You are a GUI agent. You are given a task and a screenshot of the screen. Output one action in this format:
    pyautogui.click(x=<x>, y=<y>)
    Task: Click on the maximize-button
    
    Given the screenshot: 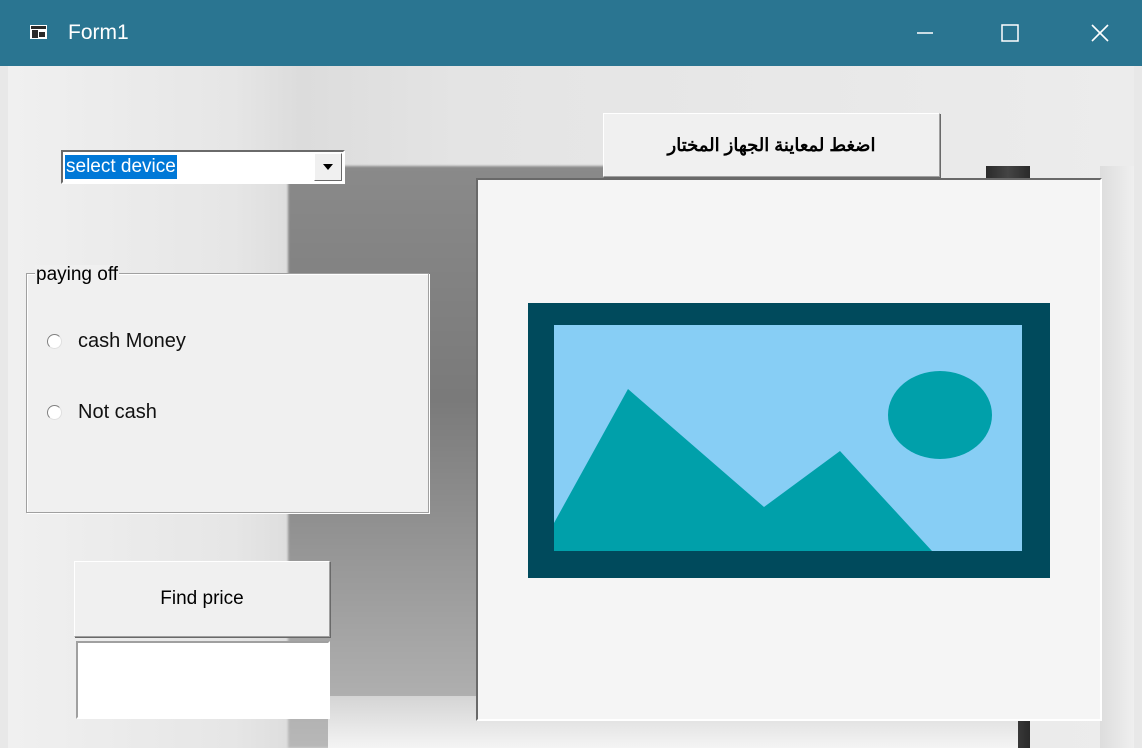 What is the action you would take?
    pyautogui.click(x=1010, y=33)
    